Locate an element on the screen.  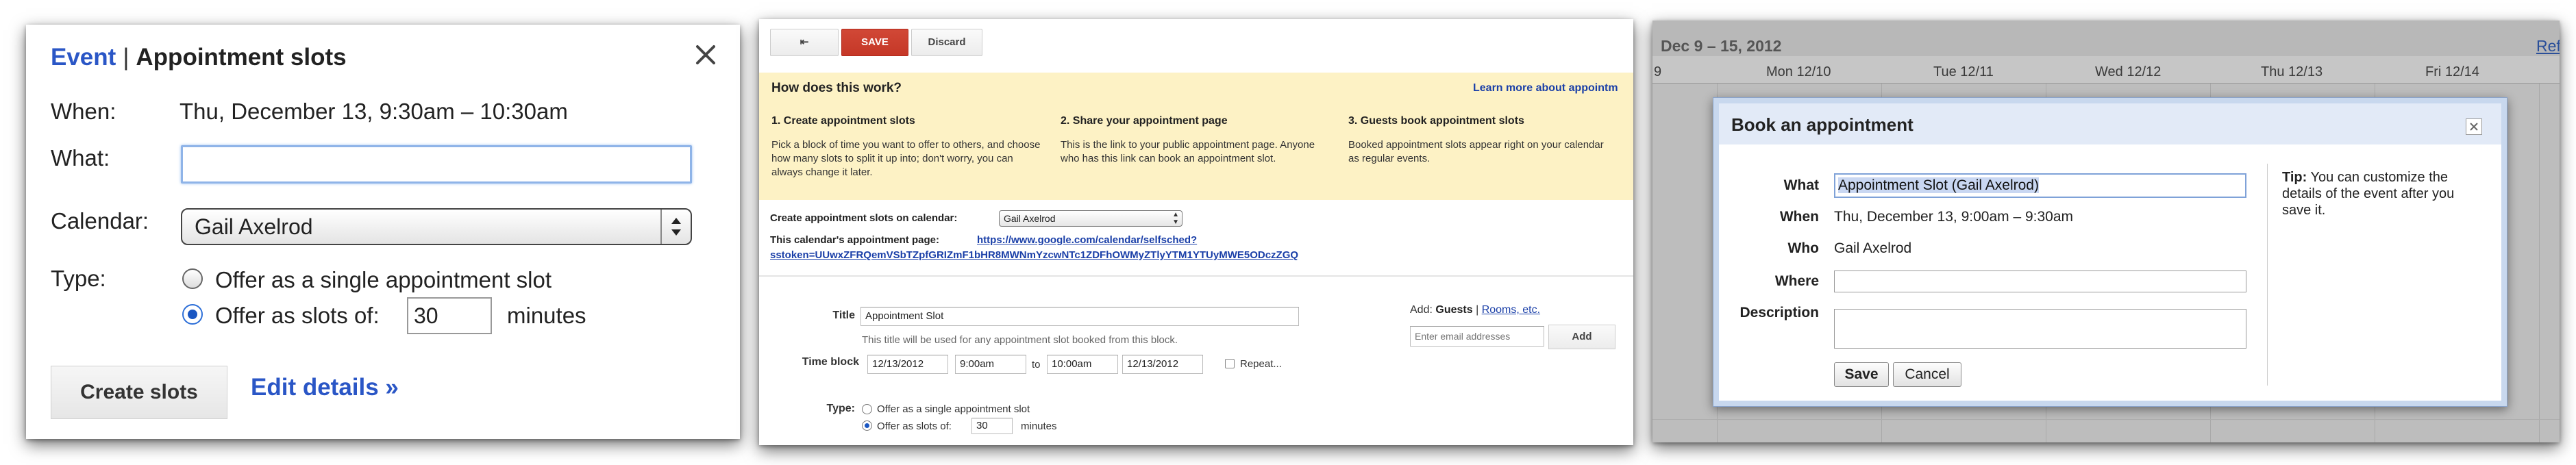
guests-tab: Guests is located at coordinates (1453, 310).